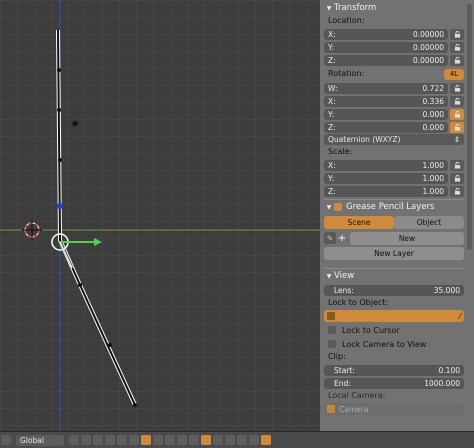 This screenshot has width=474, height=448. Describe the element at coordinates (344, 290) in the screenshot. I see `lens-label: Lens:` at that location.